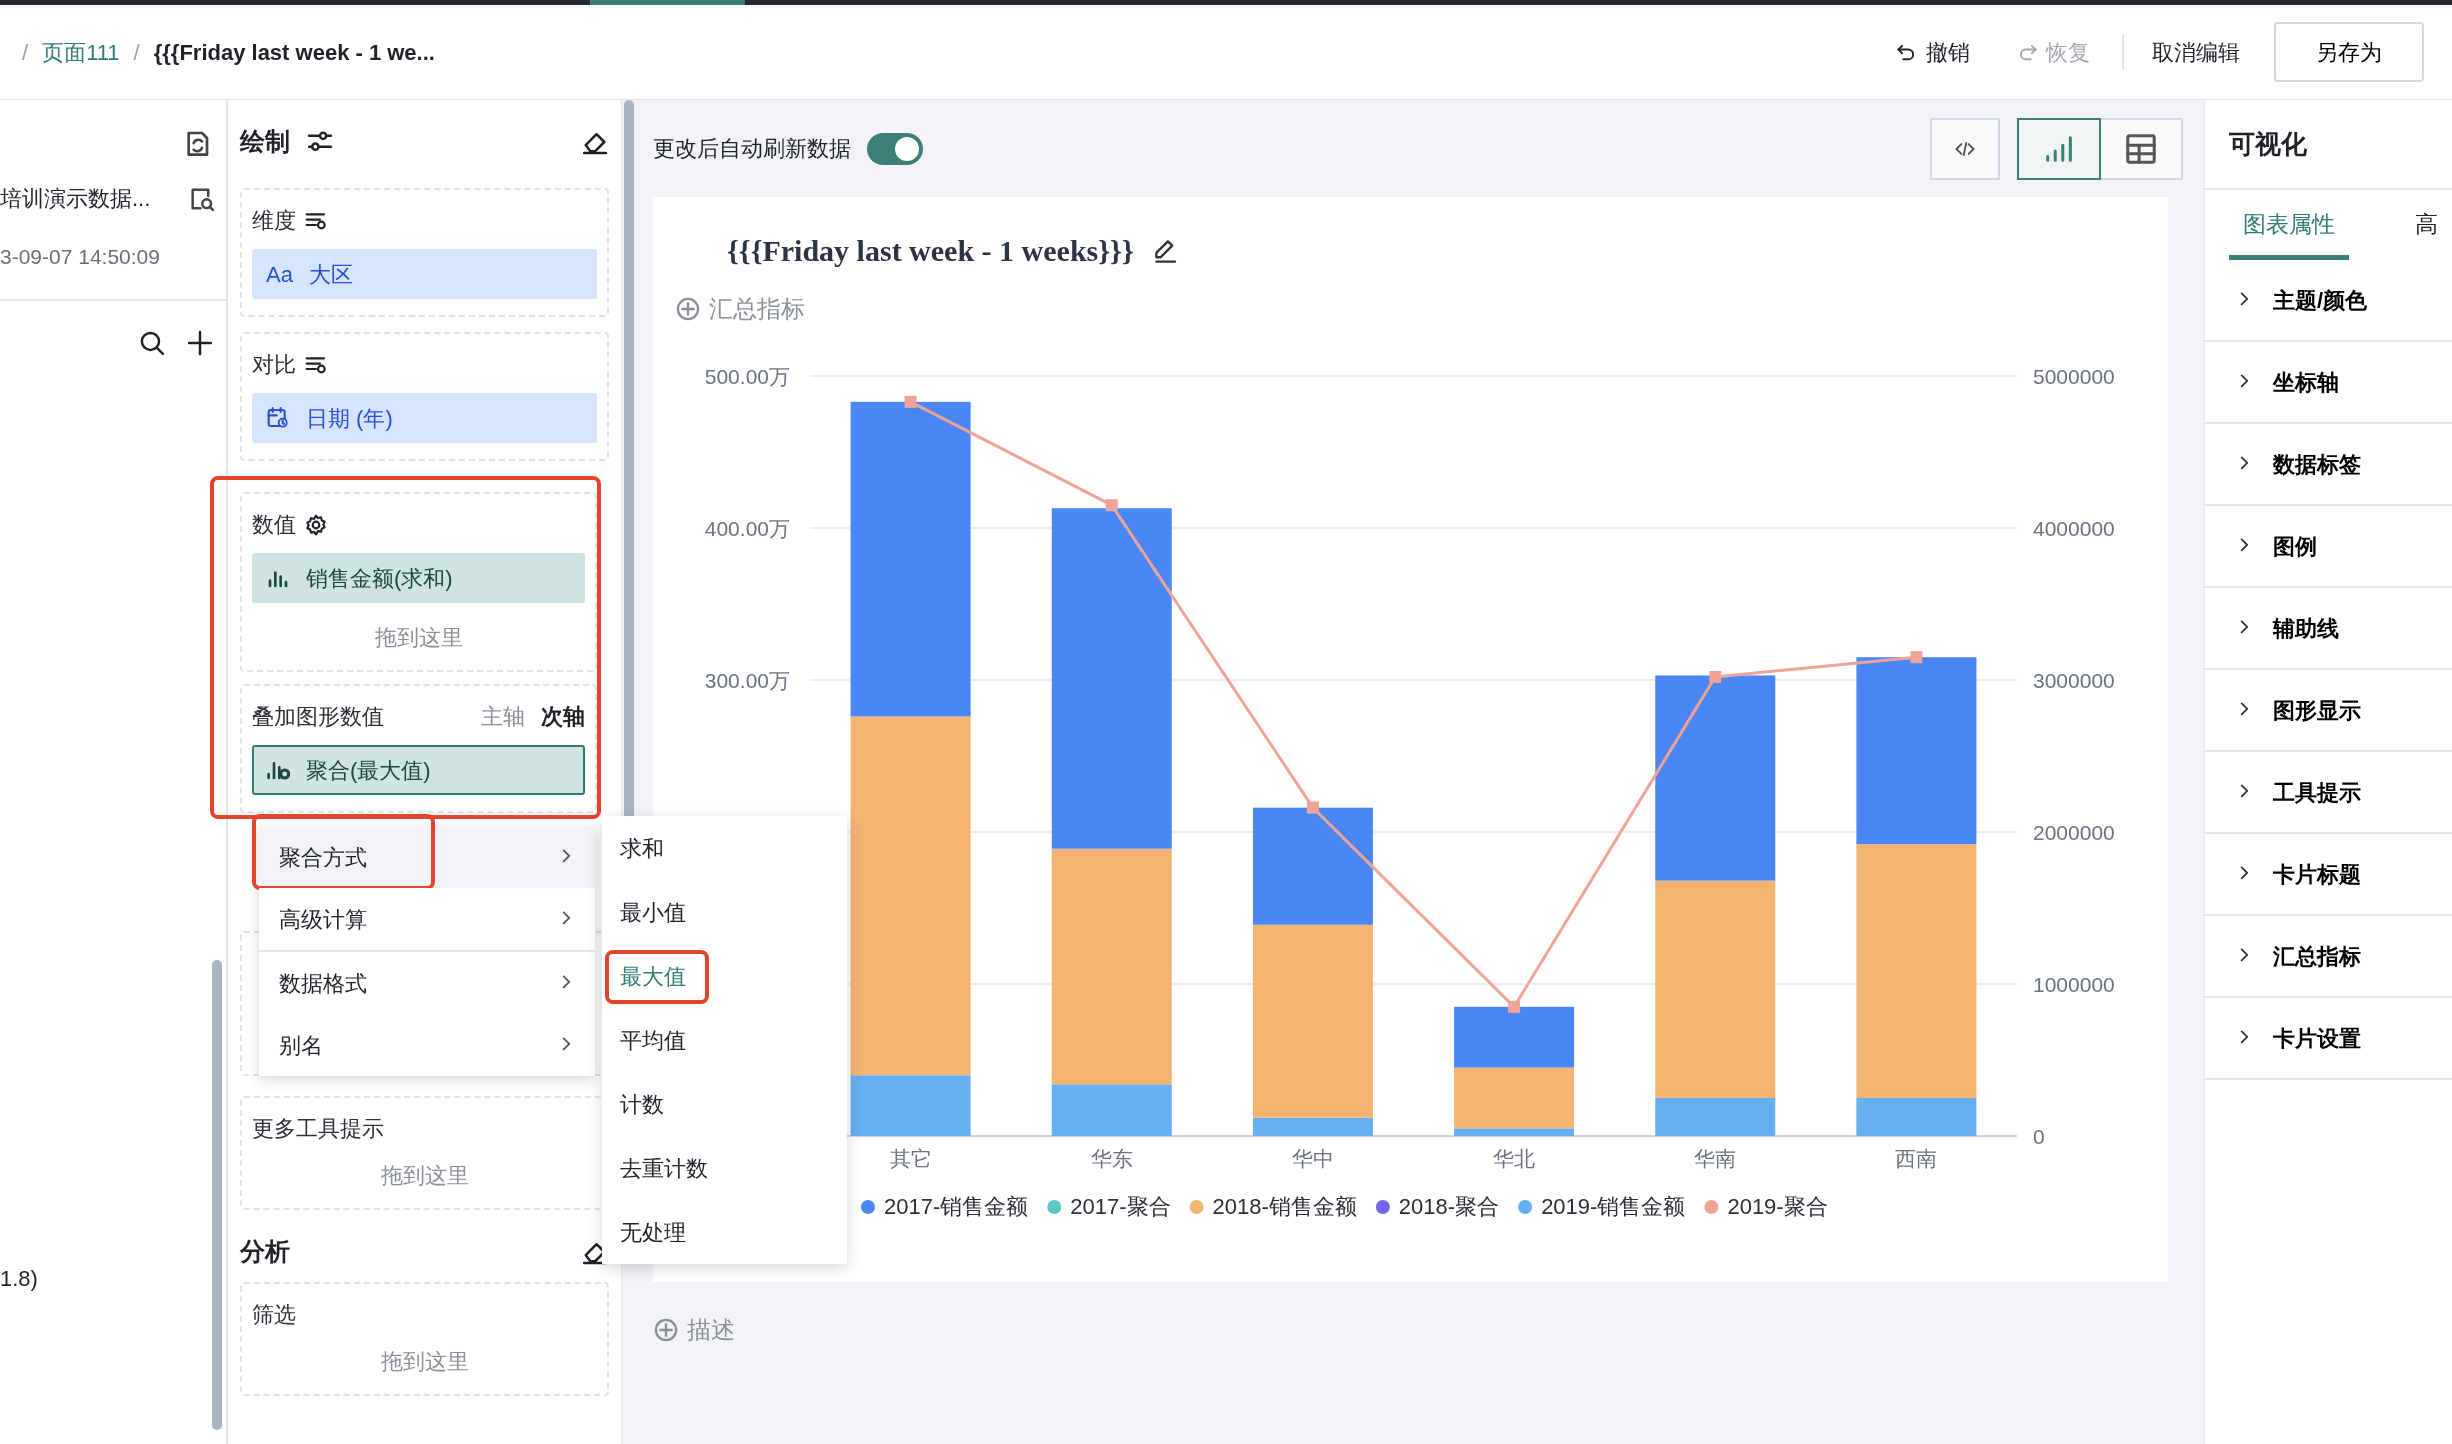 The image size is (2452, 1444). What do you see at coordinates (2426, 233) in the screenshot?
I see `tab: 高` at bounding box center [2426, 233].